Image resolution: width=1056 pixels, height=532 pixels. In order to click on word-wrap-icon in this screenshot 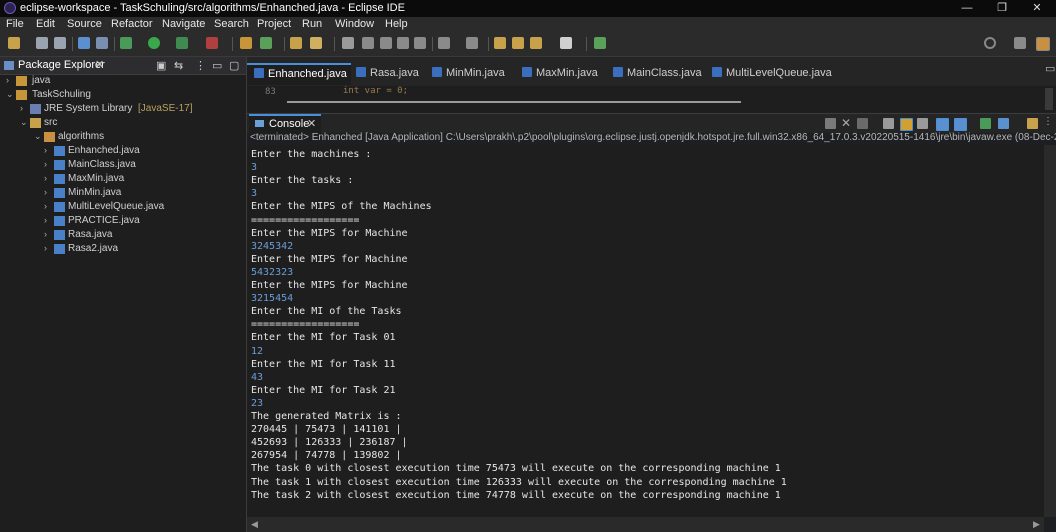, I will do `click(386, 43)`.